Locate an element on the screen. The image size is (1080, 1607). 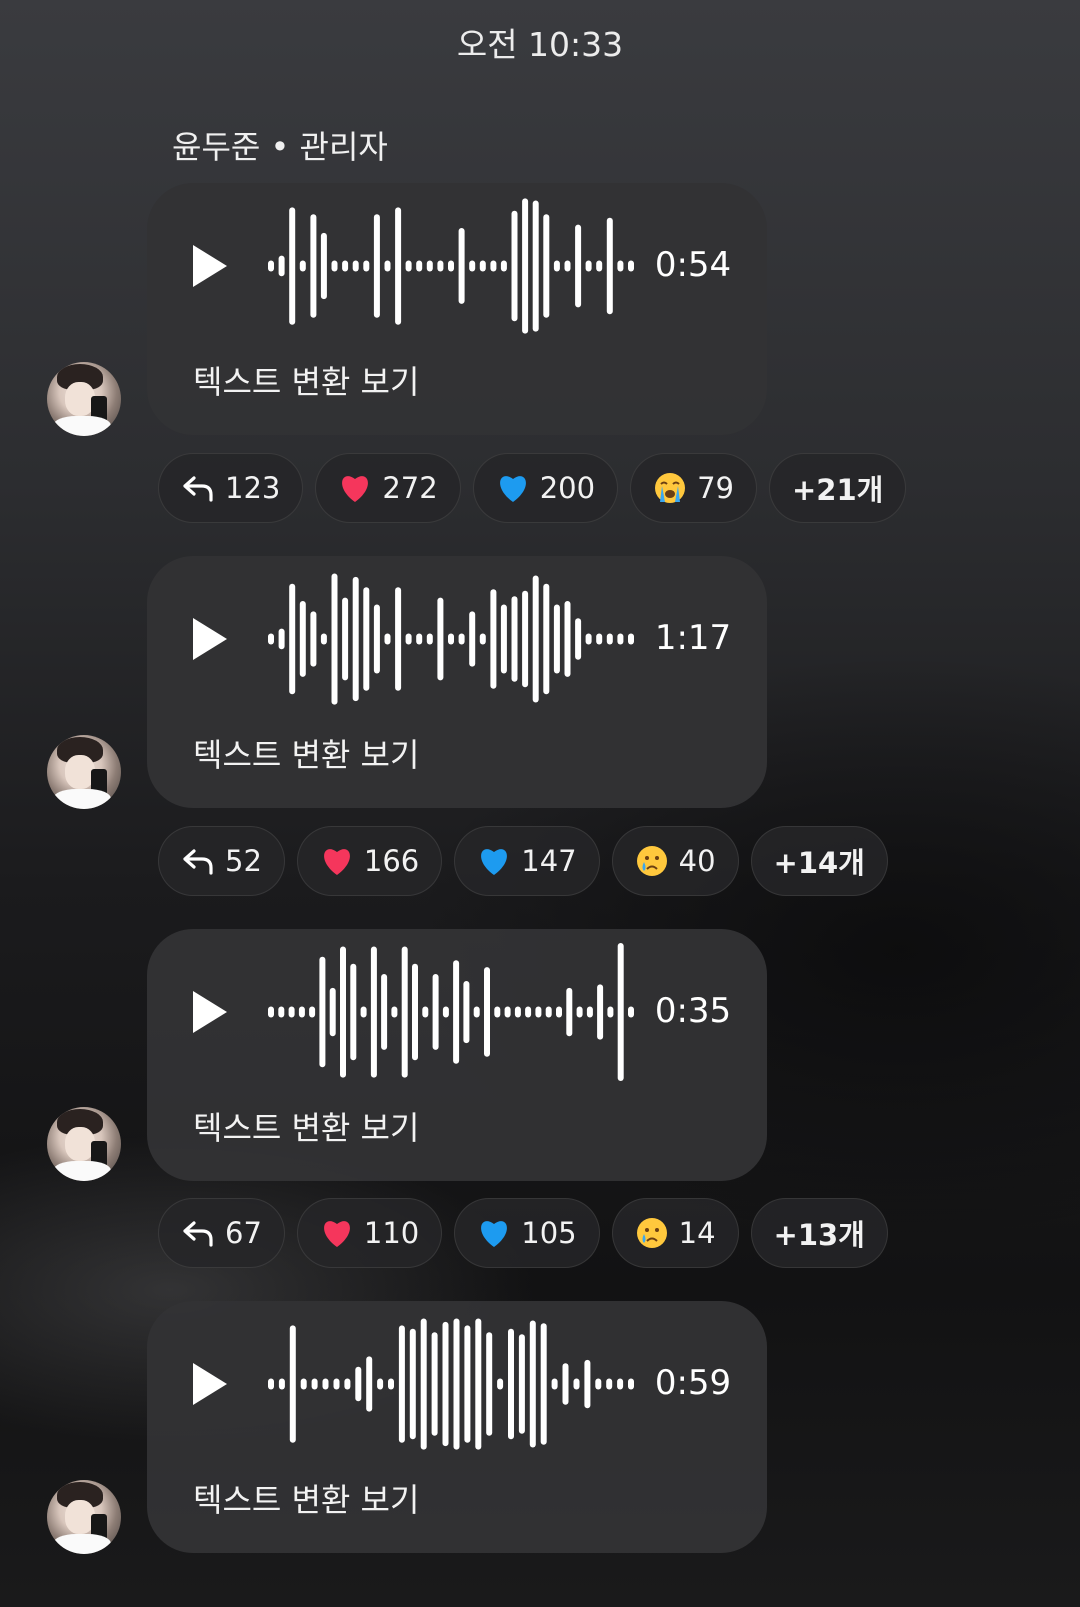
reaction-chip-crying: 14 is located at coordinates (675, 1233).